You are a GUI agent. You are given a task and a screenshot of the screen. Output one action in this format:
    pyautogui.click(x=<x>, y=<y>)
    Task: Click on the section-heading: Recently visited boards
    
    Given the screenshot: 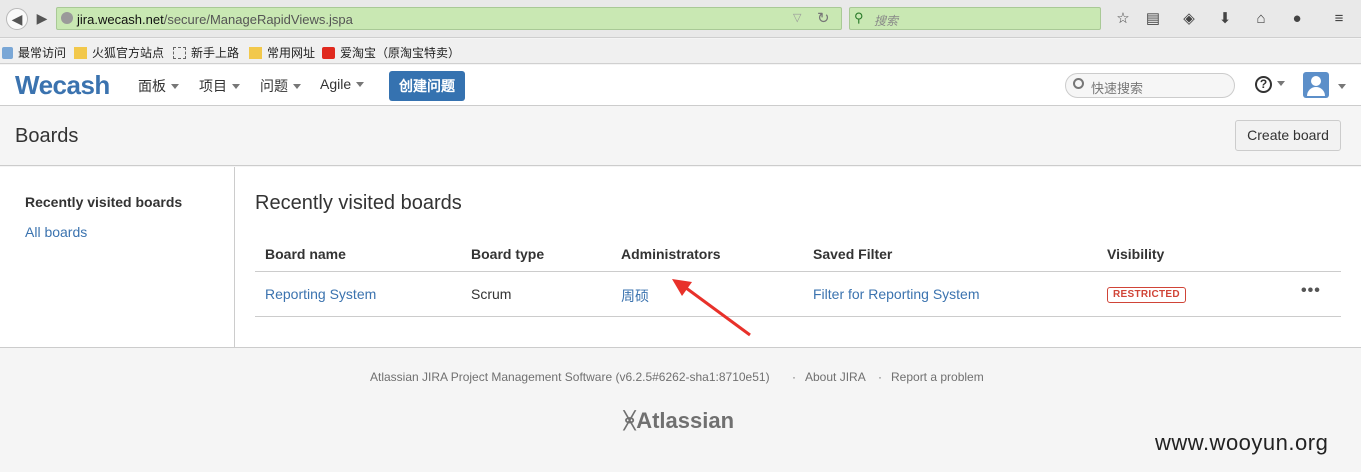 What is the action you would take?
    pyautogui.click(x=358, y=203)
    